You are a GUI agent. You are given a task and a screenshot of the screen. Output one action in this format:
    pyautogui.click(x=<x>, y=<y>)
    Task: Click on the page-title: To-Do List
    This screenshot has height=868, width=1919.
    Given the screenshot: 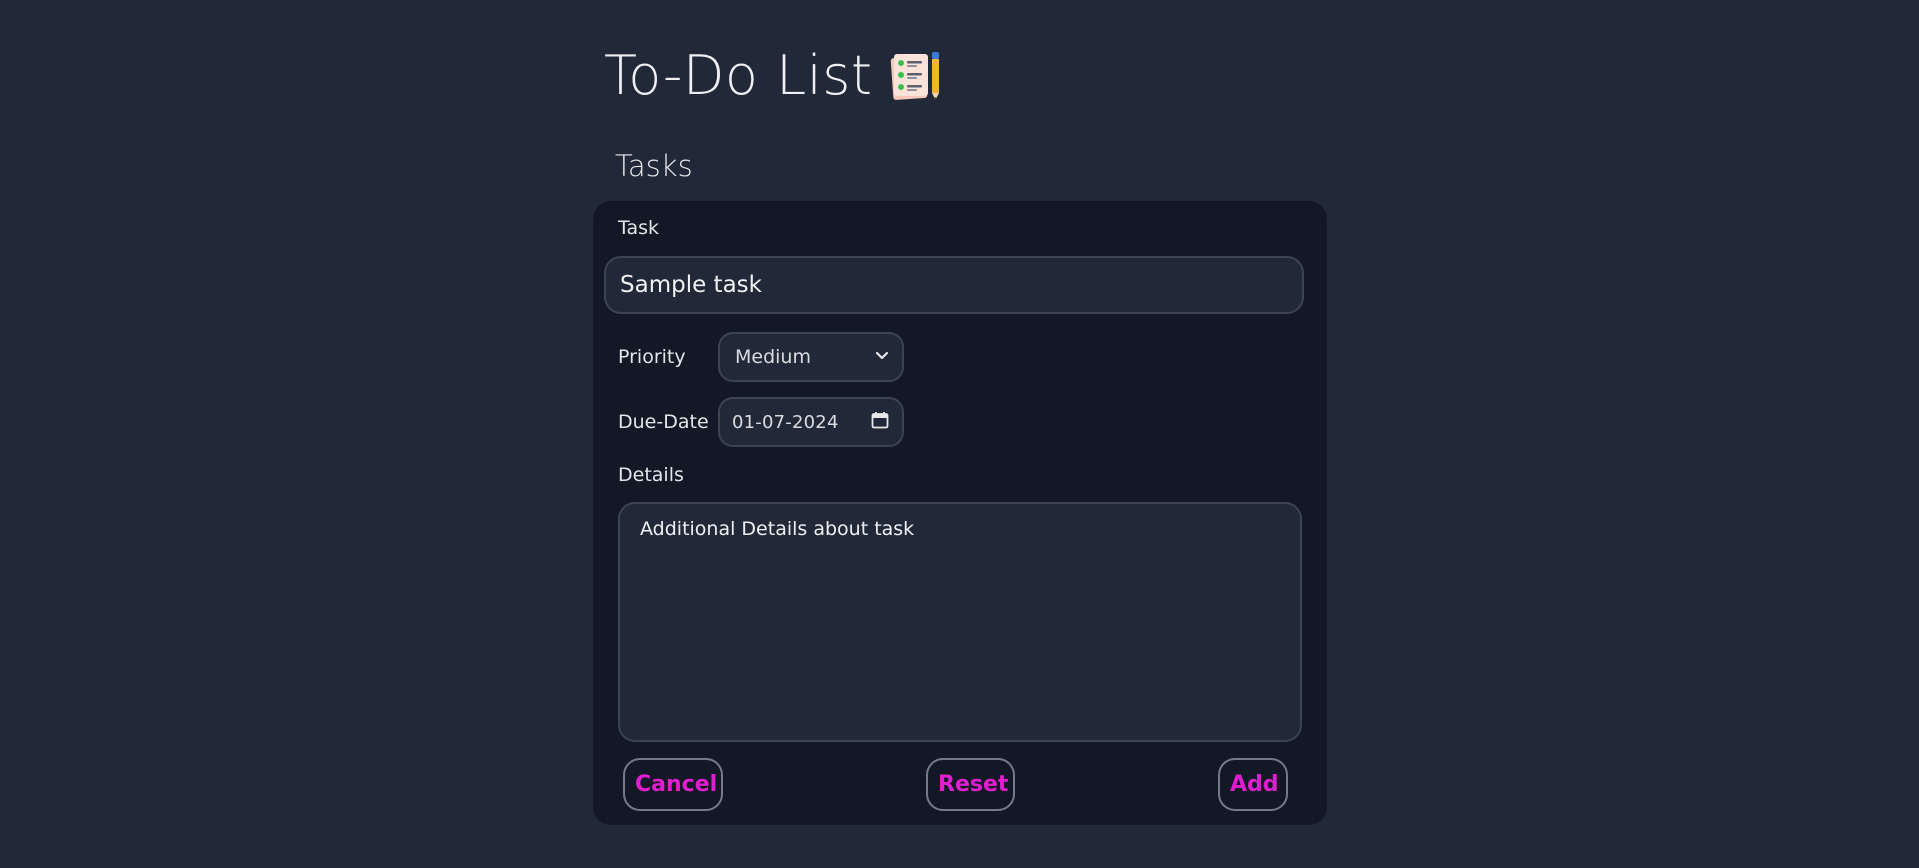 What is the action you would take?
    pyautogui.click(x=773, y=76)
    